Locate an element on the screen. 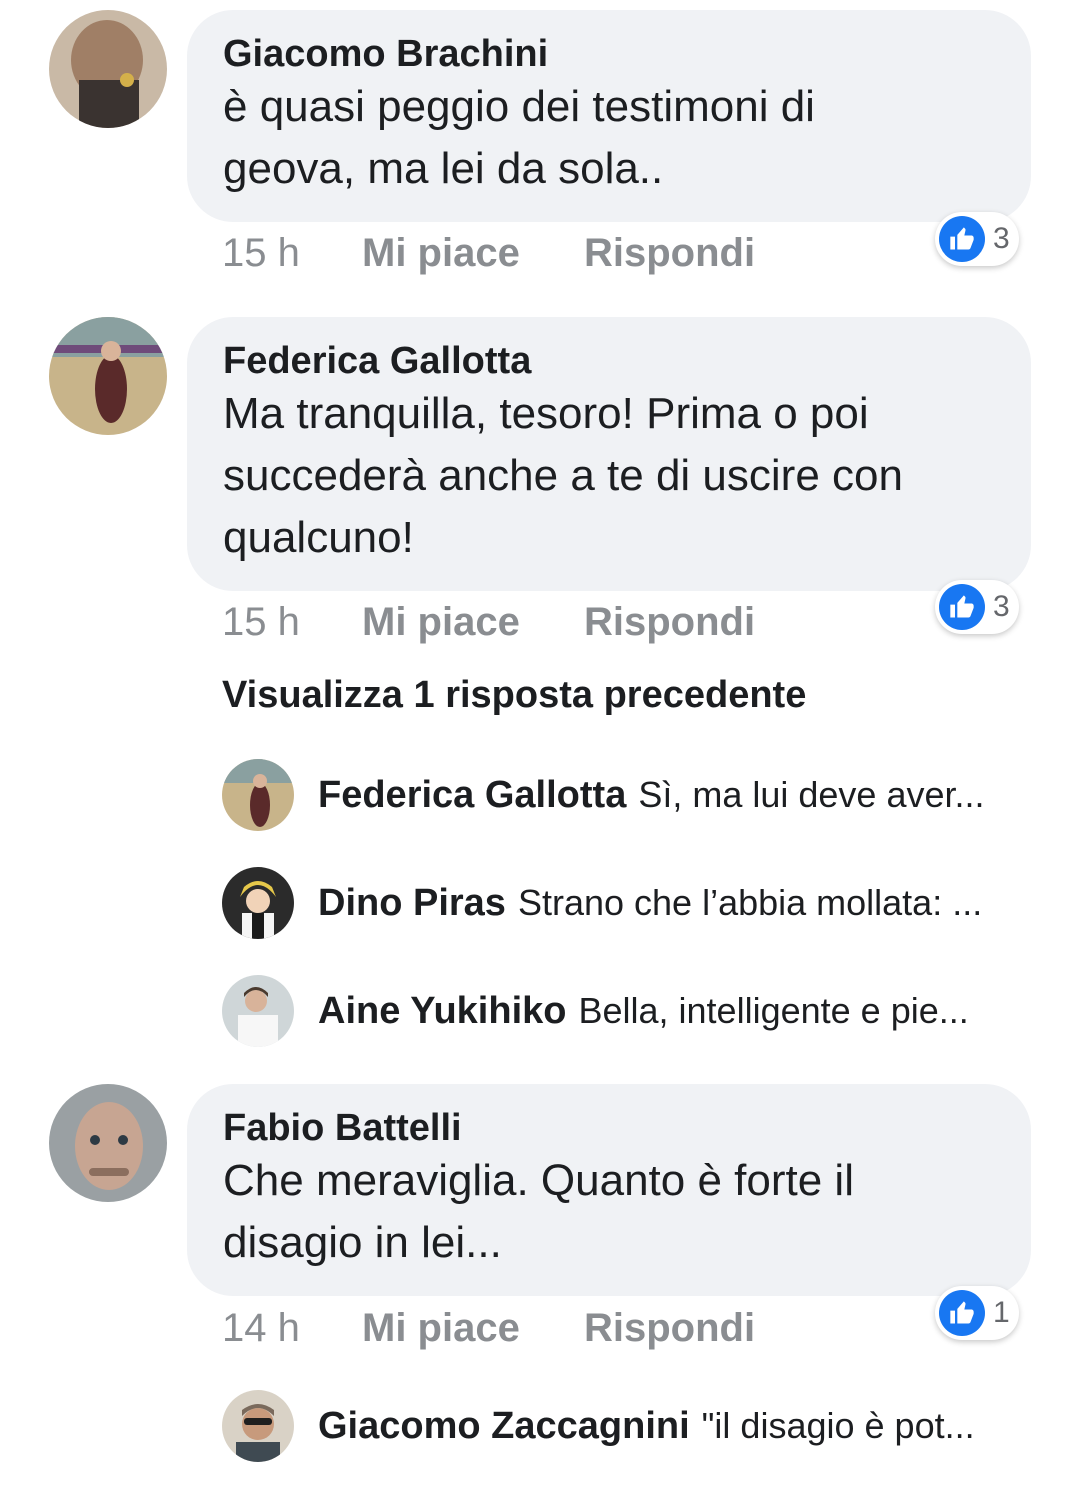 Image resolution: width=1080 pixels, height=1486 pixels. comment-author: Giacomo Brachini is located at coordinates (609, 54).